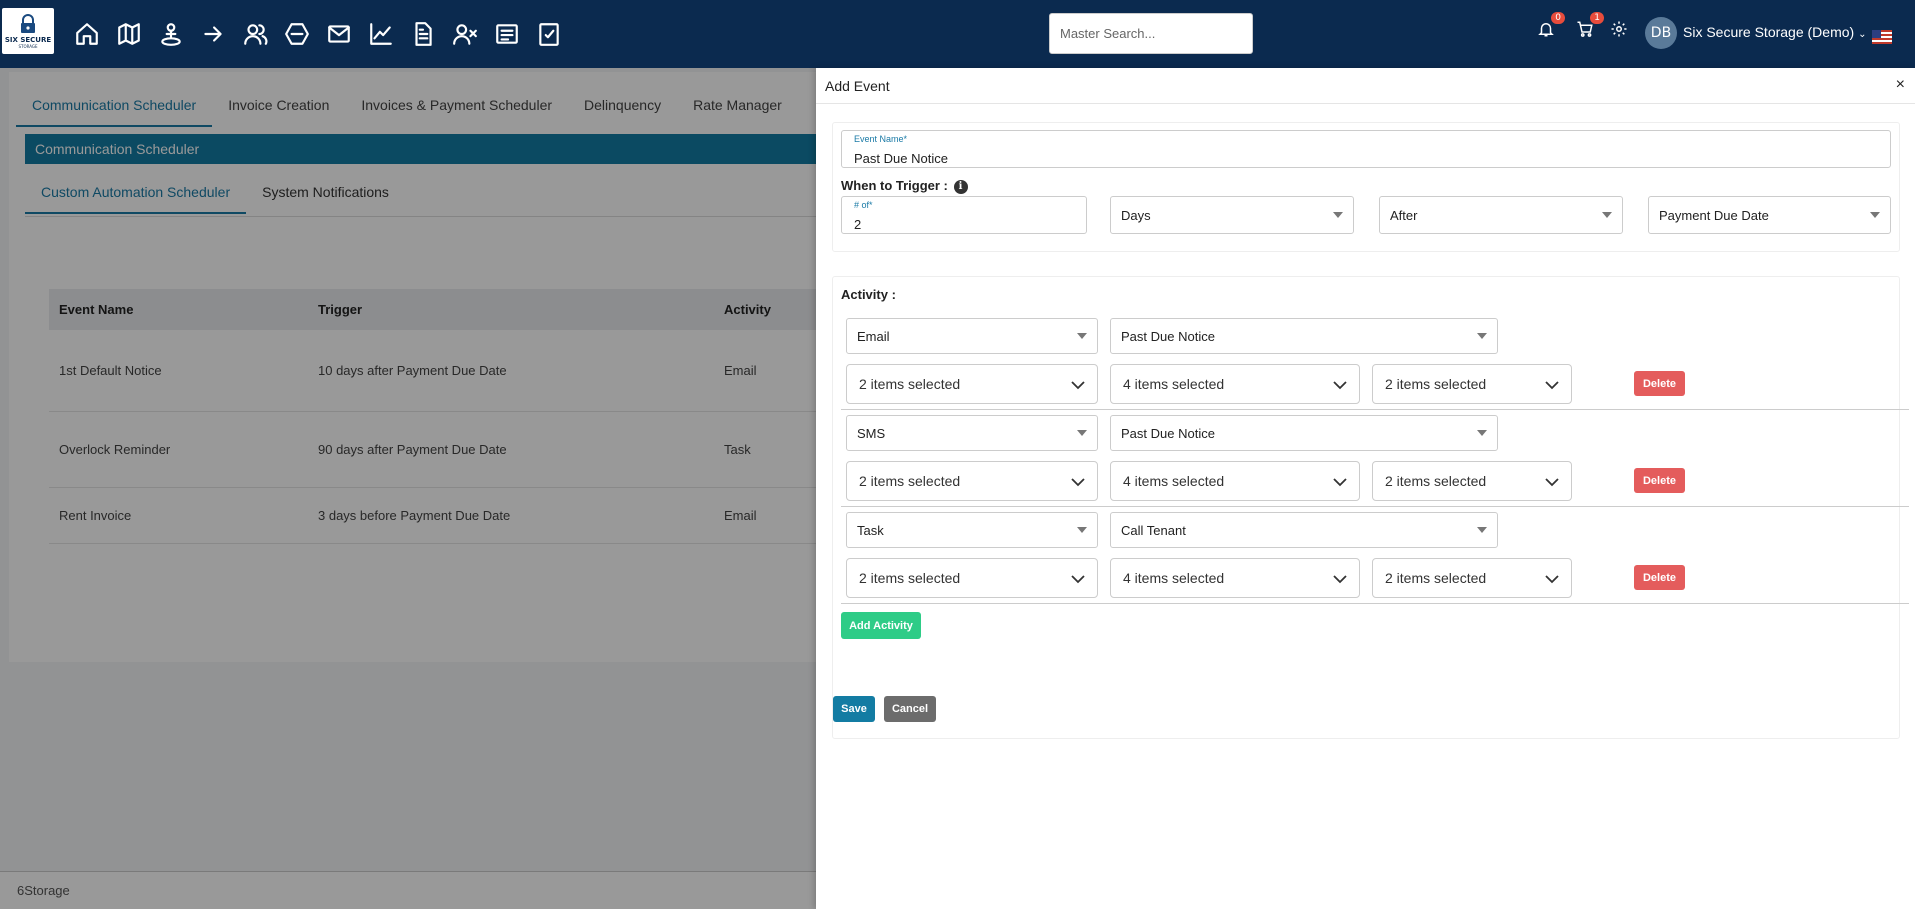 The width and height of the screenshot is (1915, 909). I want to click on hexagon-icon, so click(297, 34).